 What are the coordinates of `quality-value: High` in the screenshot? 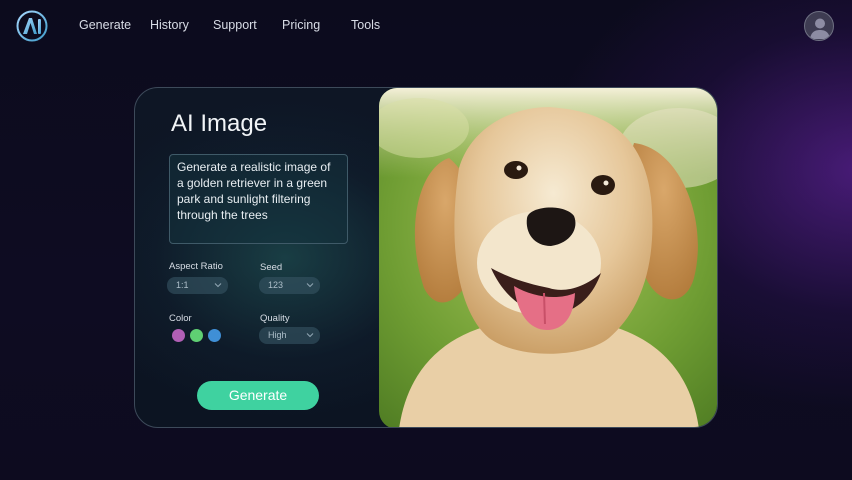 It's located at (277, 335).